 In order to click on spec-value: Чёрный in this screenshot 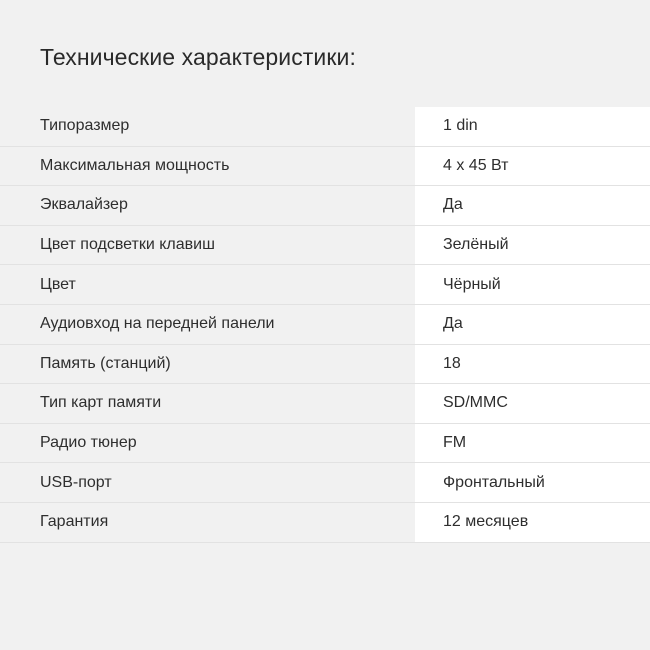, I will do `click(532, 284)`.